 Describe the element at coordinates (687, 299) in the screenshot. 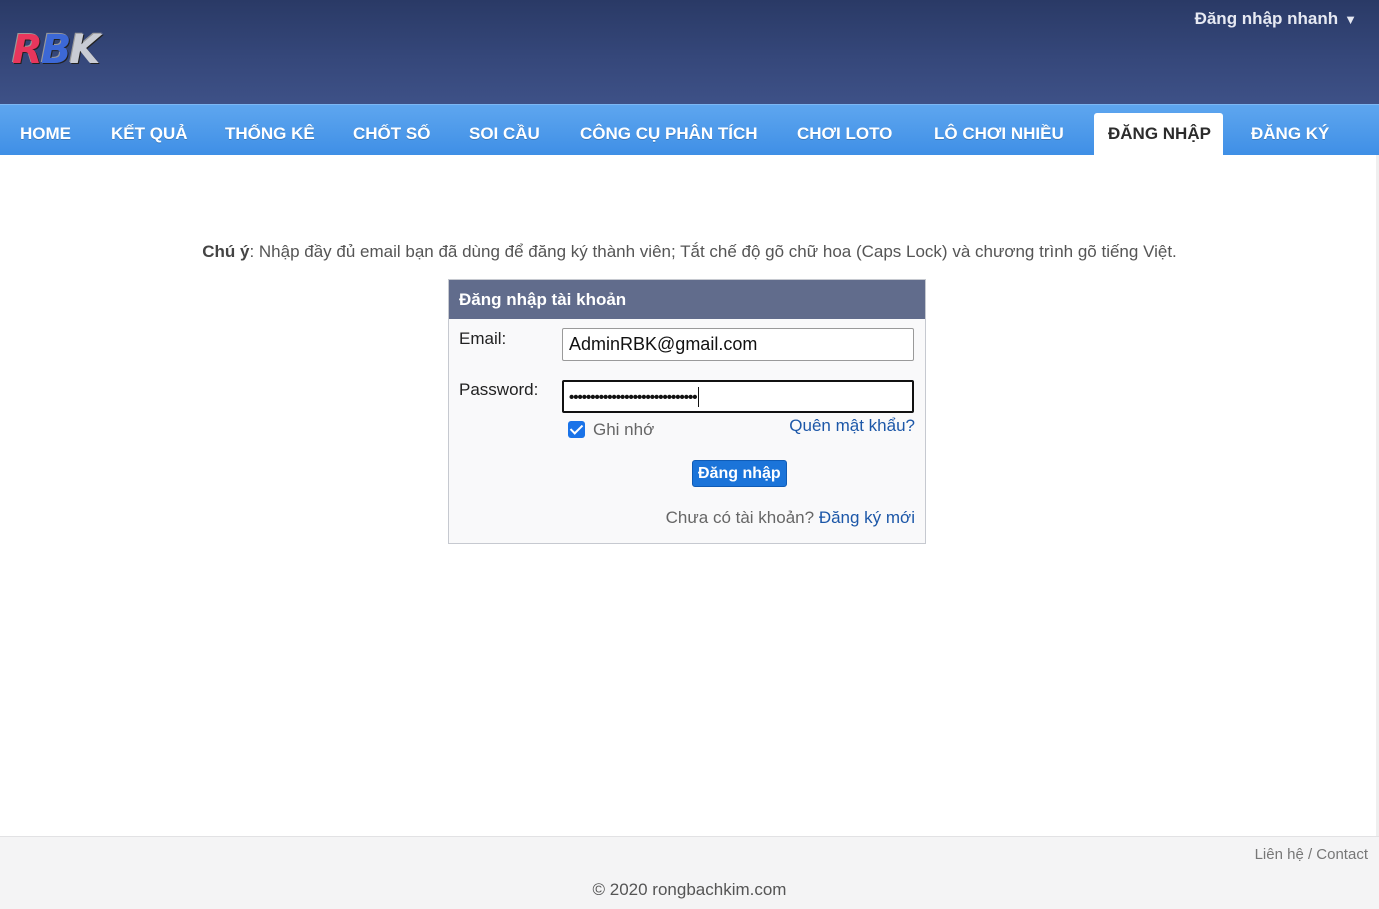

I see `login-panel-title: Đăng nhập tài khoản` at that location.